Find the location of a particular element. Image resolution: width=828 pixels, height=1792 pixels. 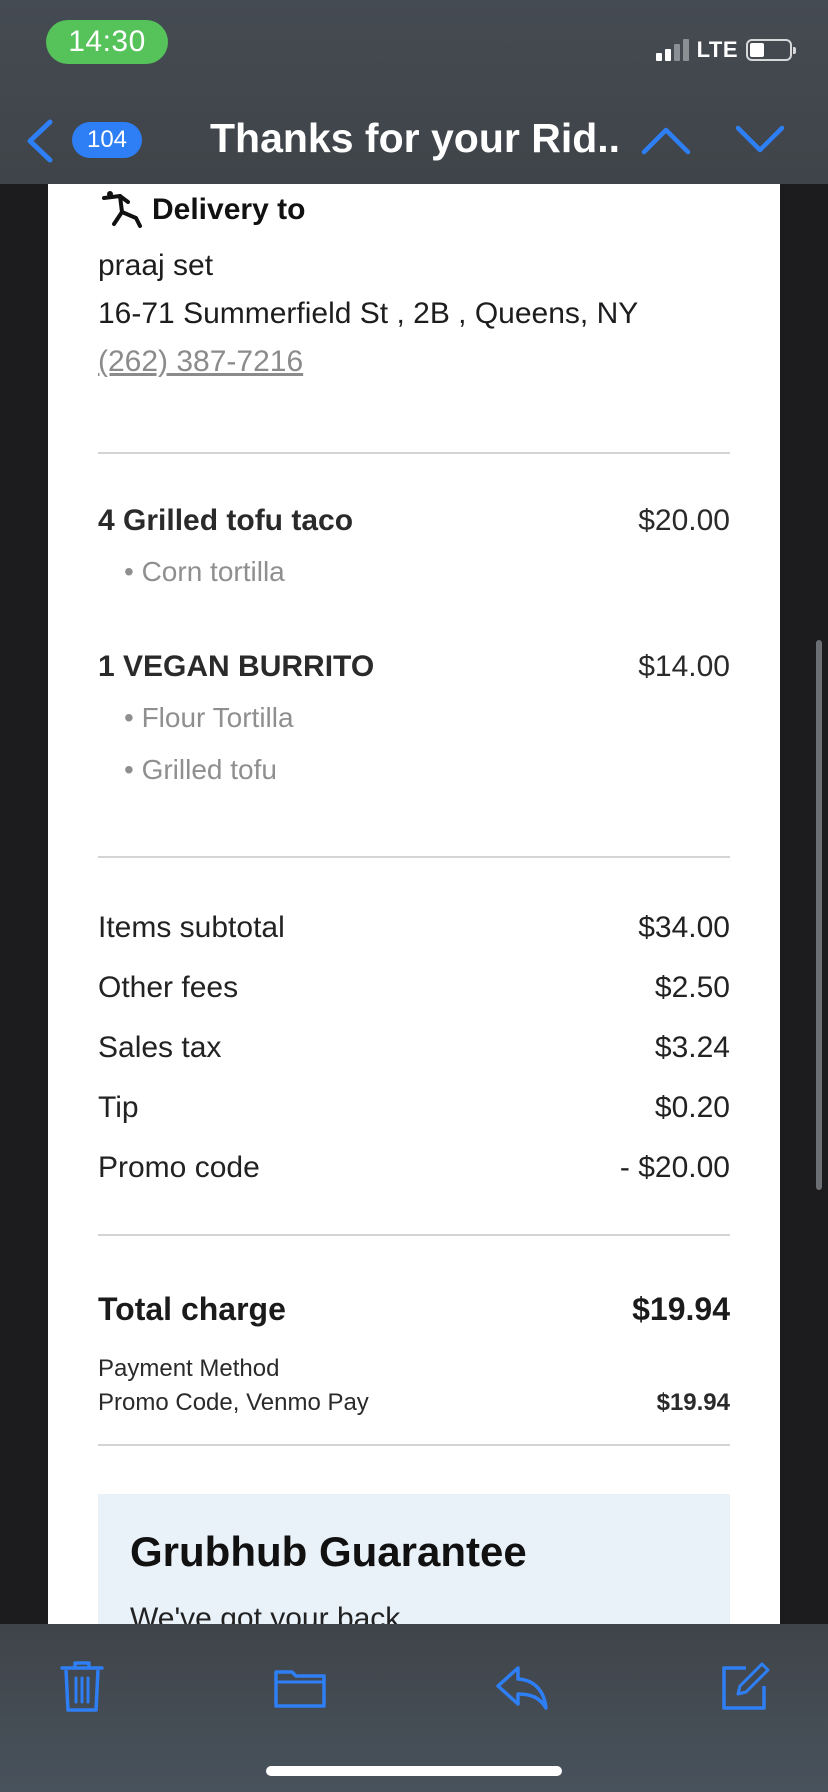

unread-count-badge: 104 is located at coordinates (107, 140).